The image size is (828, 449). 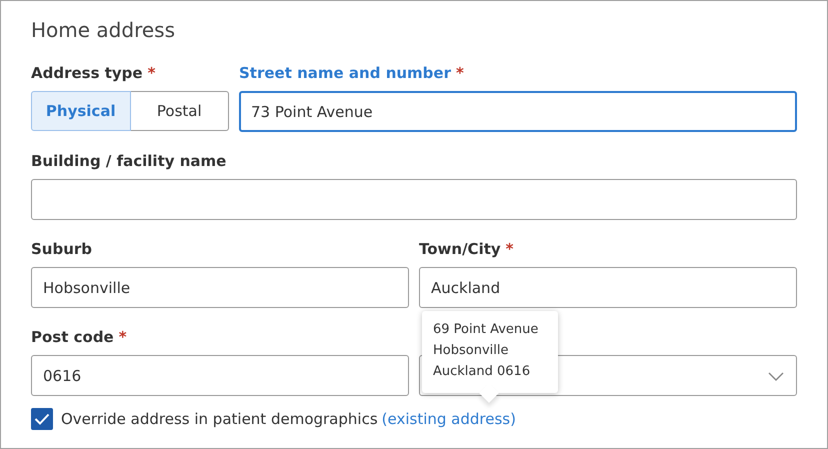 What do you see at coordinates (220, 375) in the screenshot?
I see `text-field: 0616` at bounding box center [220, 375].